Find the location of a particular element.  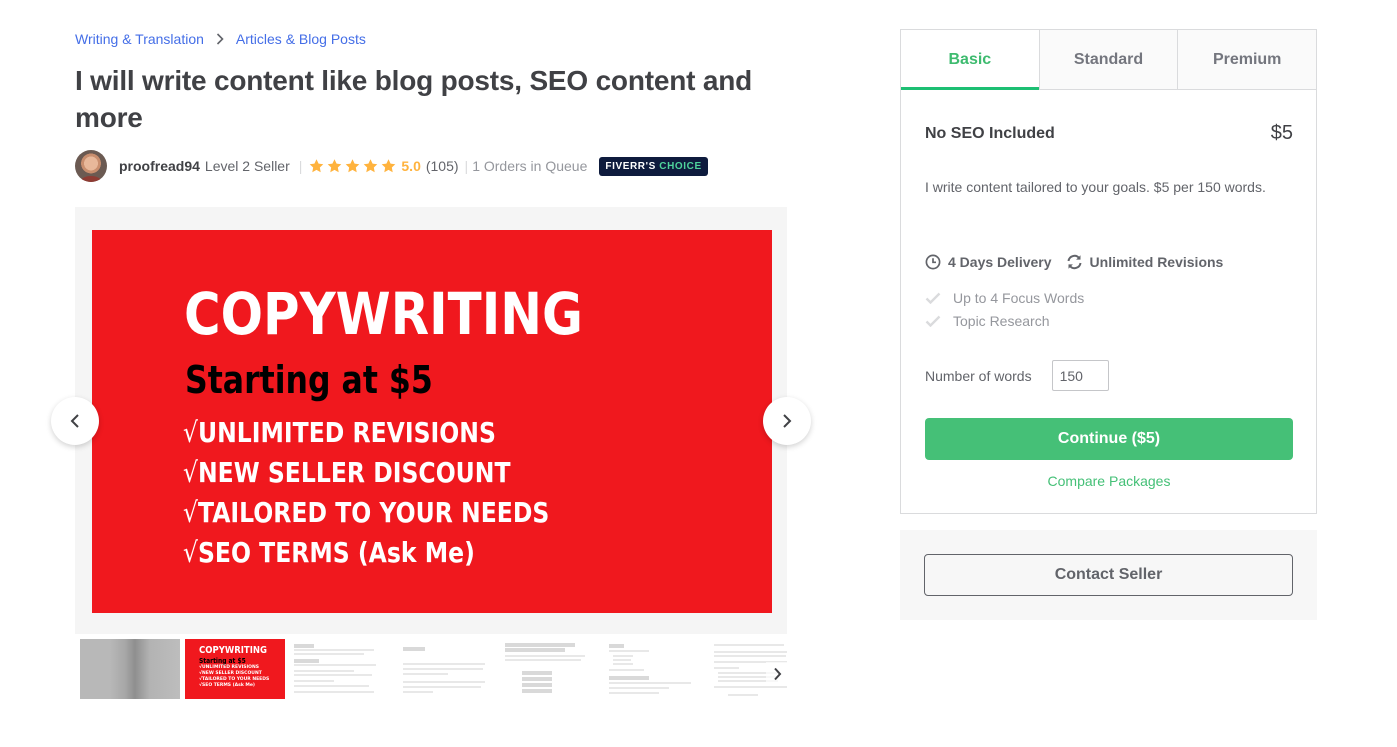

seller-level: Level 2 Seller is located at coordinates (247, 166).